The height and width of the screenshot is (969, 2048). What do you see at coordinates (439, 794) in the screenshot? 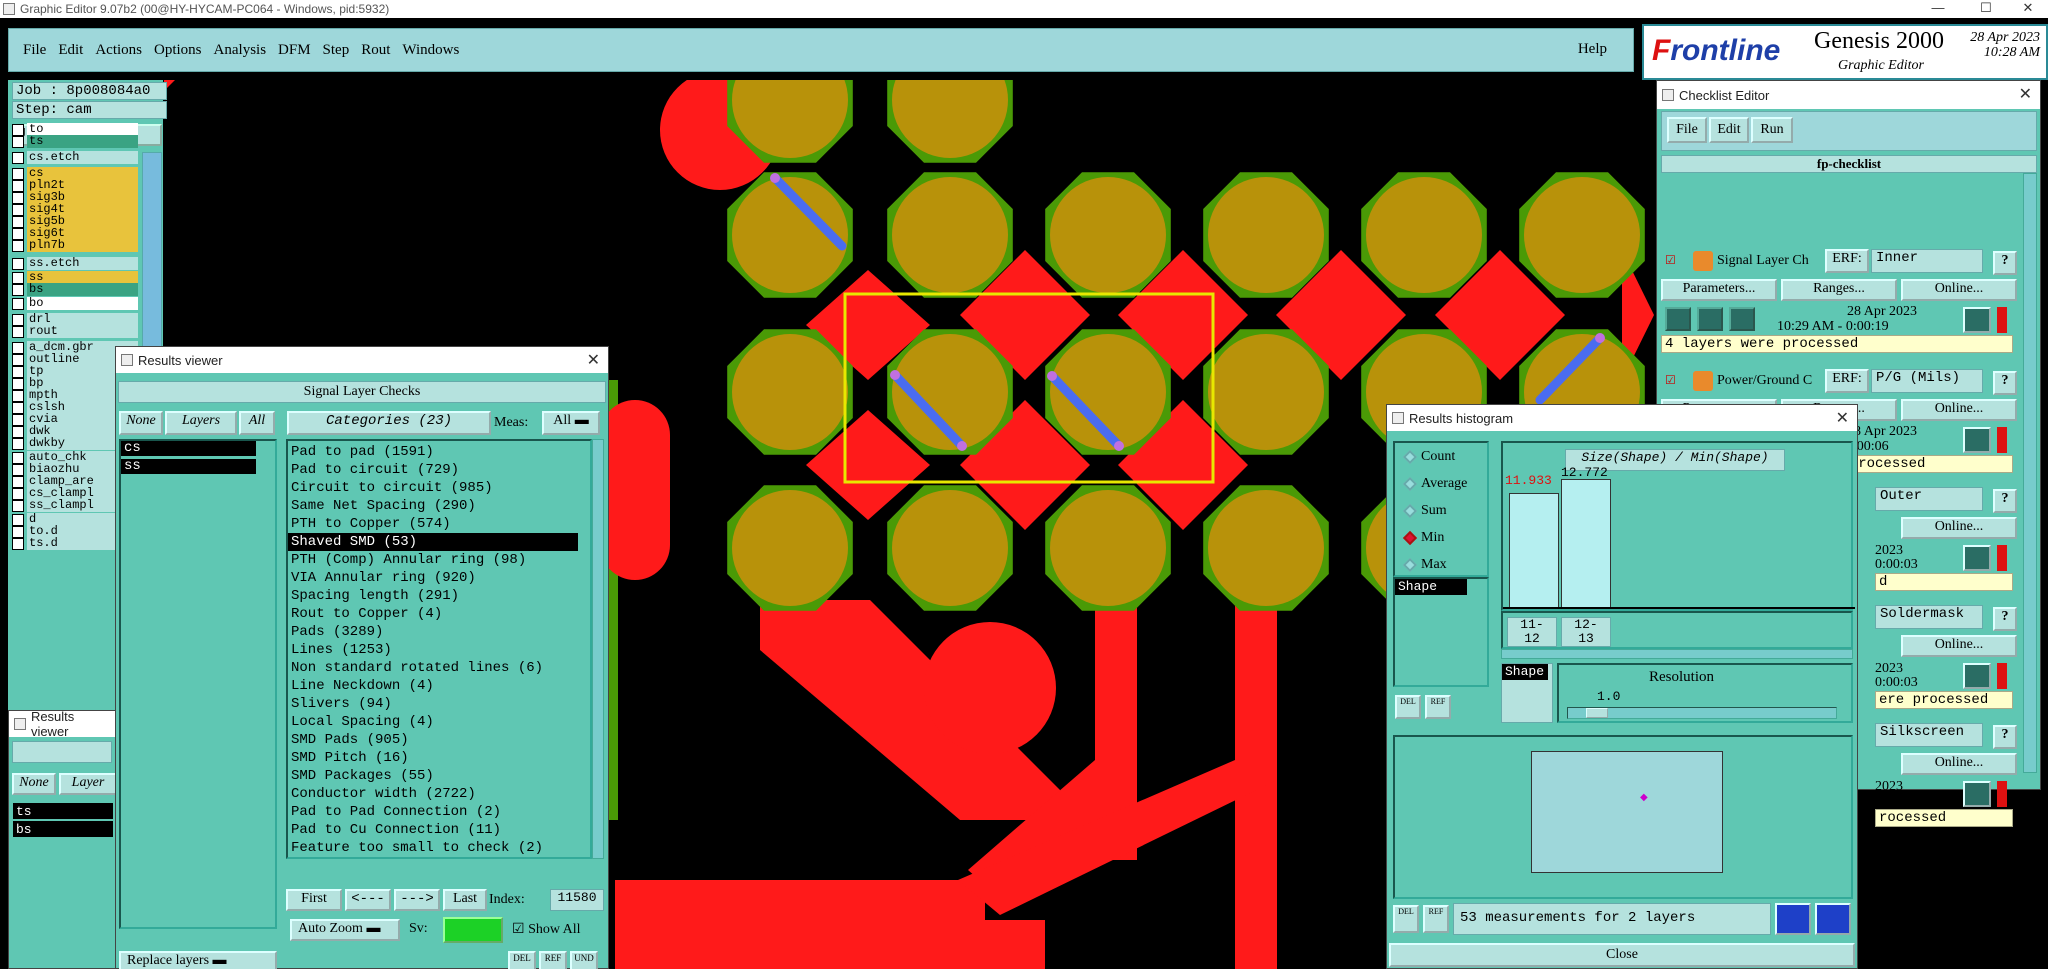
I see `category-item: Conductor width (2722)` at bounding box center [439, 794].